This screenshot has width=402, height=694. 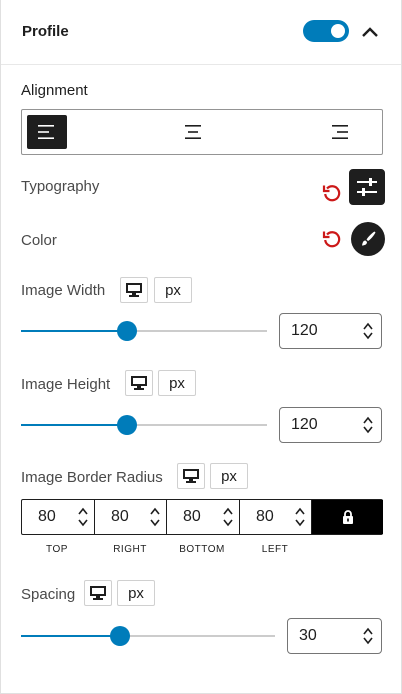 What do you see at coordinates (58, 517) in the screenshot?
I see `border-radius-top-input: 80` at bounding box center [58, 517].